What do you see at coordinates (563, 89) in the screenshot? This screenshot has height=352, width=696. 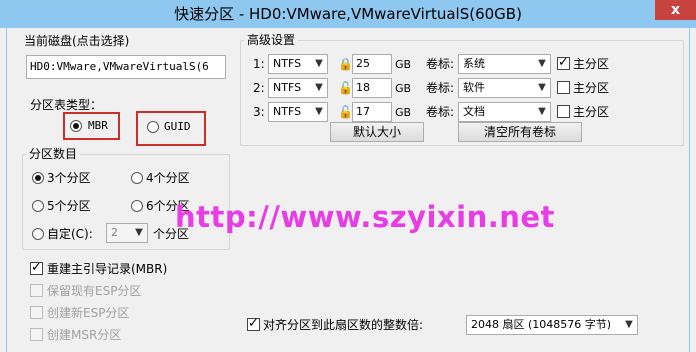 I see `row2-primary-checkbox` at bounding box center [563, 89].